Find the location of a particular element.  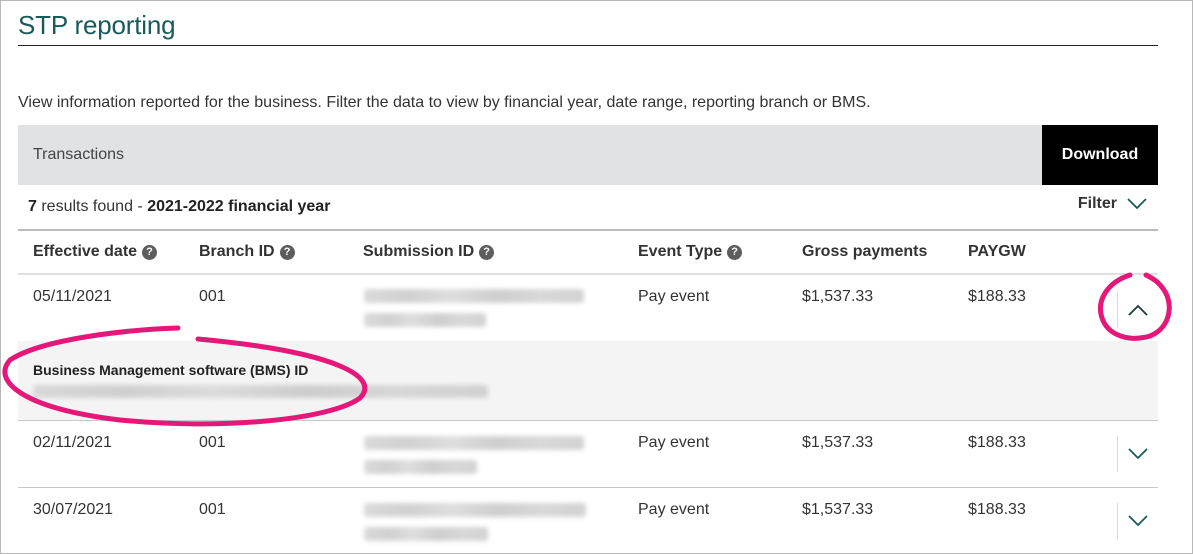

effective-date: 30/07/2021 is located at coordinates (73, 509).